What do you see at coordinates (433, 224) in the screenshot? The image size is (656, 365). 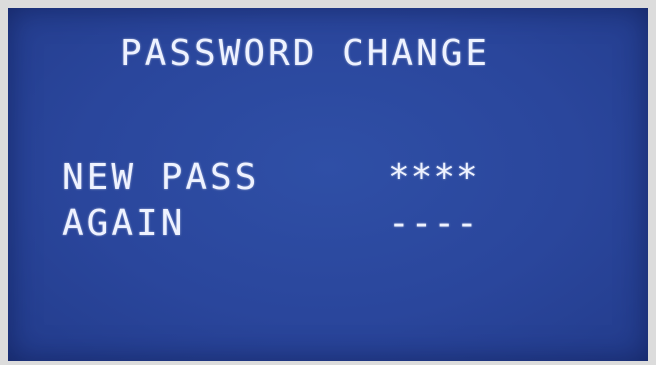 I see `again-field: ----` at bounding box center [433, 224].